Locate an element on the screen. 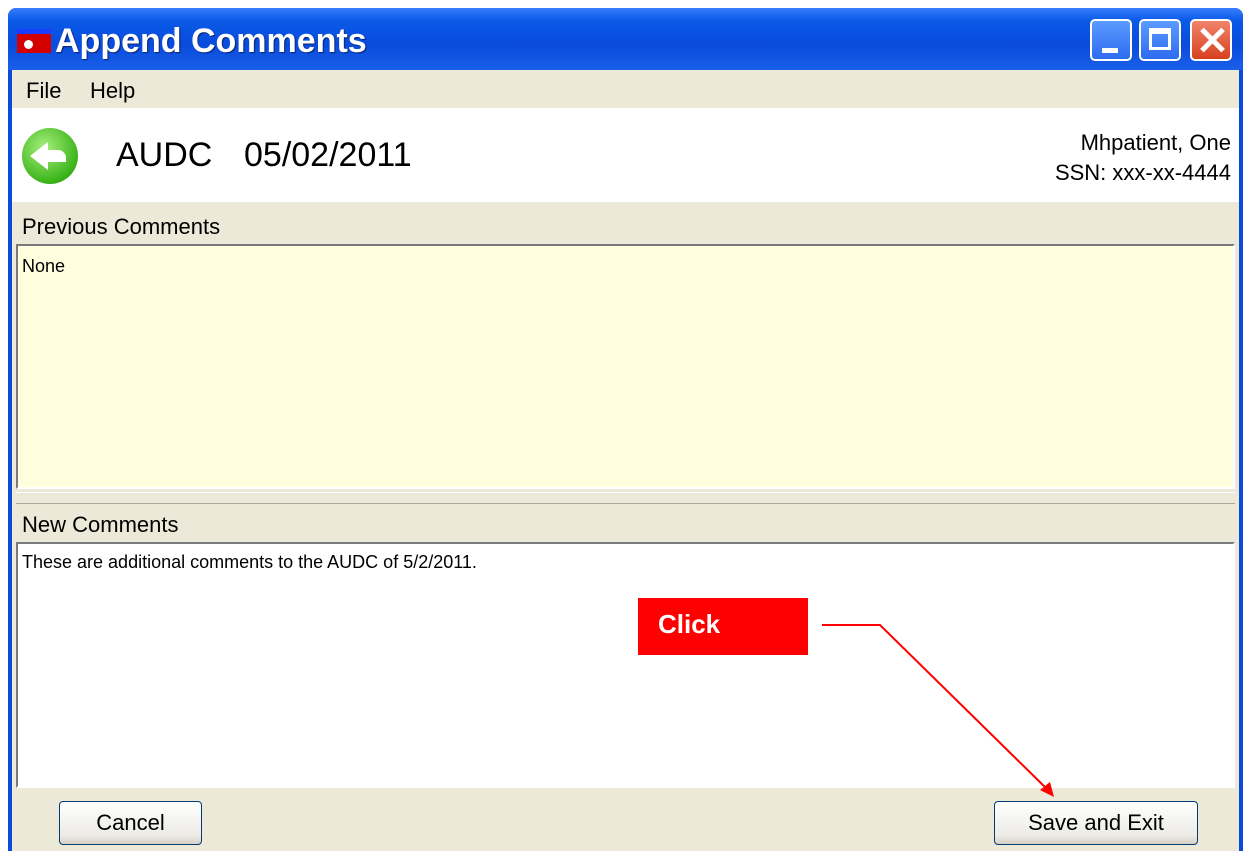  app-icon is located at coordinates (34, 41).